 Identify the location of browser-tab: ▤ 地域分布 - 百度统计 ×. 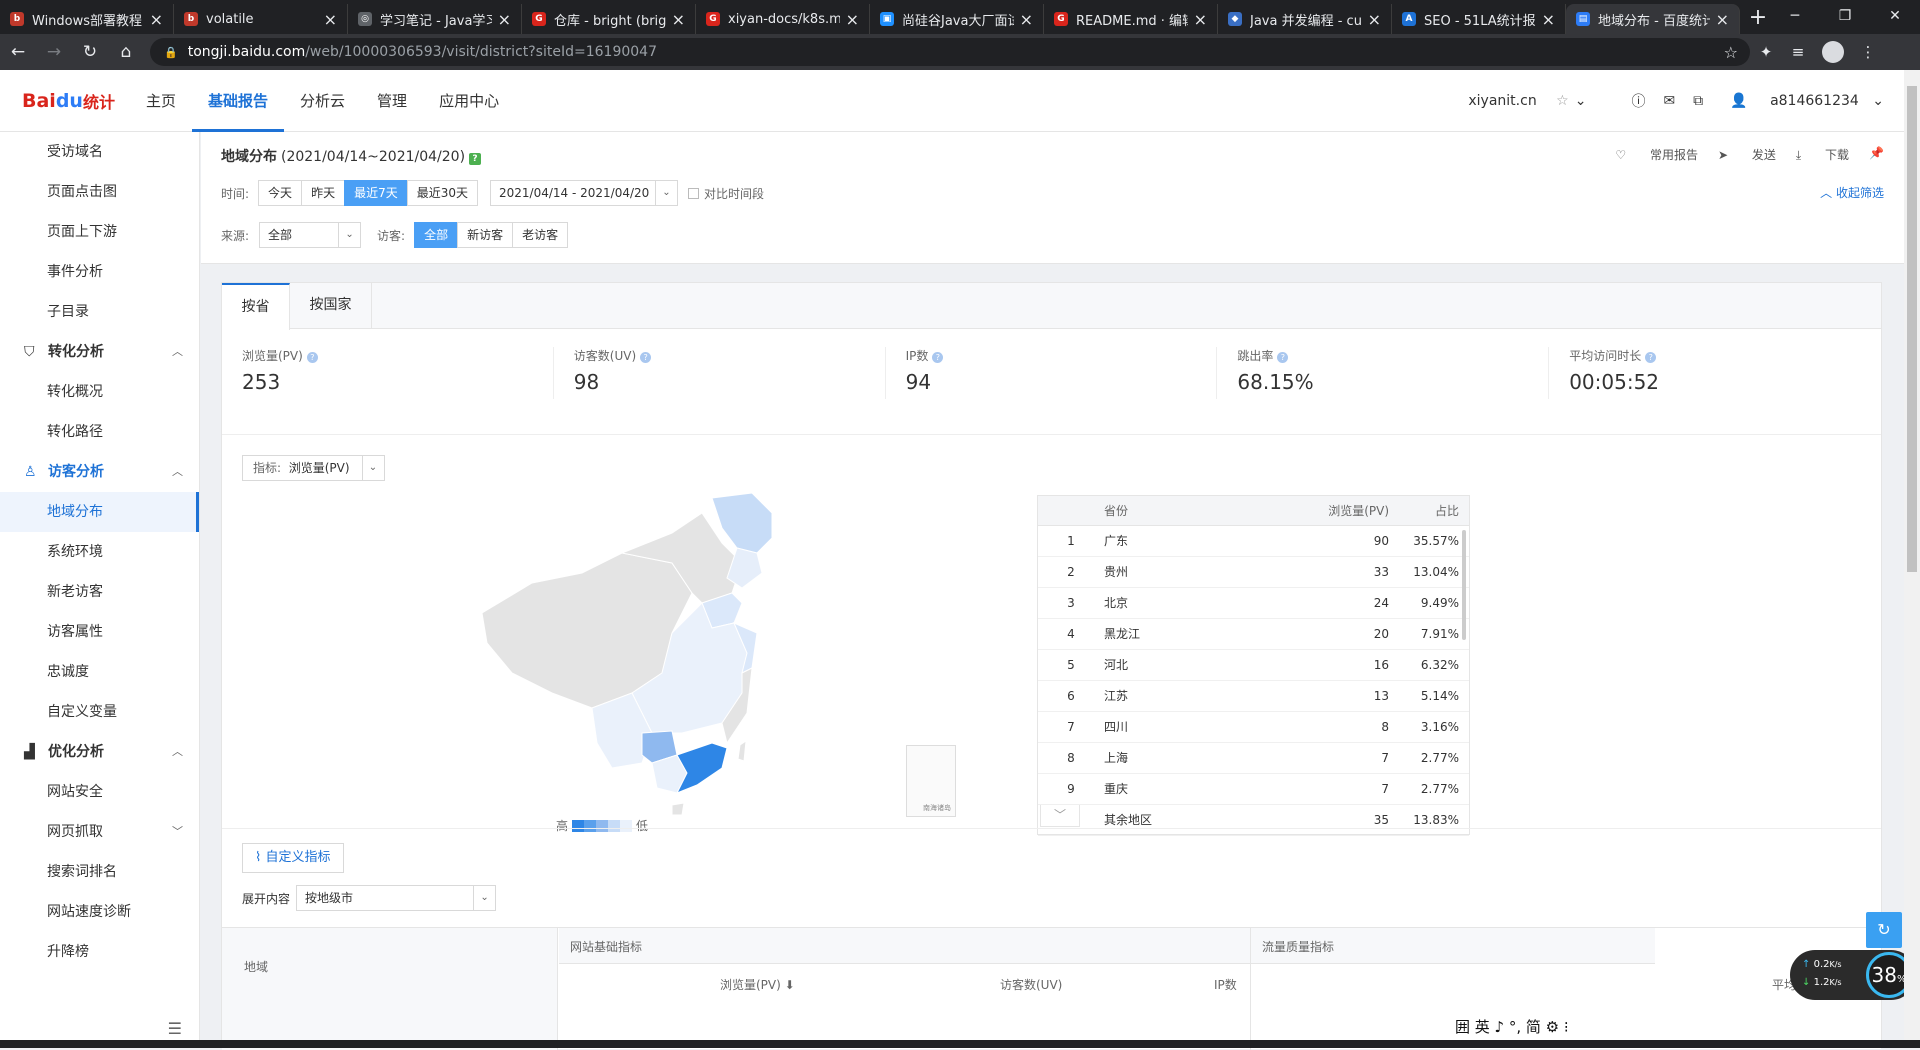
(1653, 19).